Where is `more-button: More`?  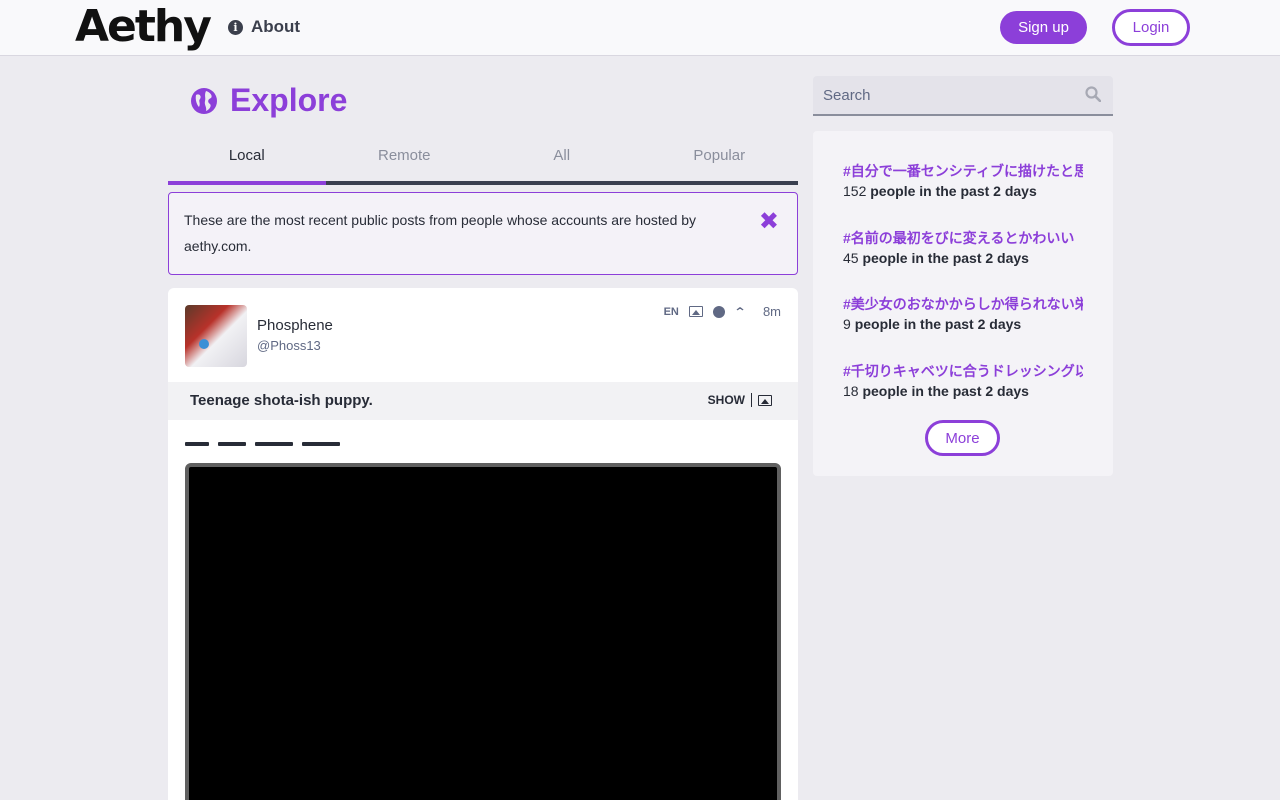
more-button: More is located at coordinates (962, 438).